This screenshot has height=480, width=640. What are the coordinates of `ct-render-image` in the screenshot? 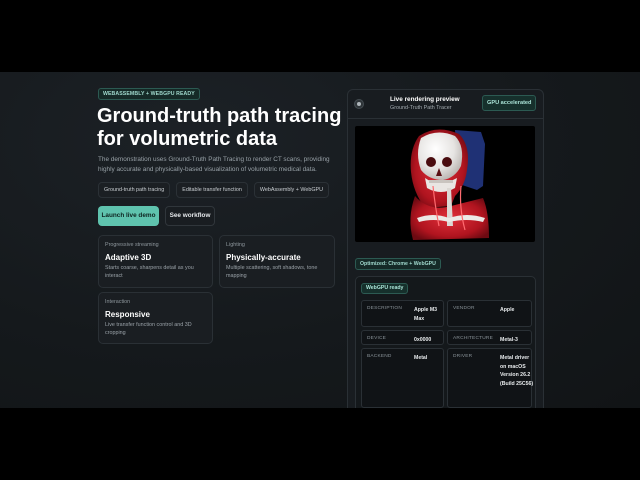 It's located at (449, 184).